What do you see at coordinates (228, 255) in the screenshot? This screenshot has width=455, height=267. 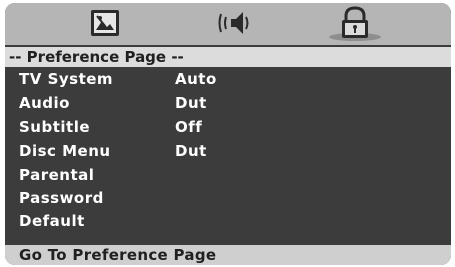 I see `status-bar: Go To Preference Page` at bounding box center [228, 255].